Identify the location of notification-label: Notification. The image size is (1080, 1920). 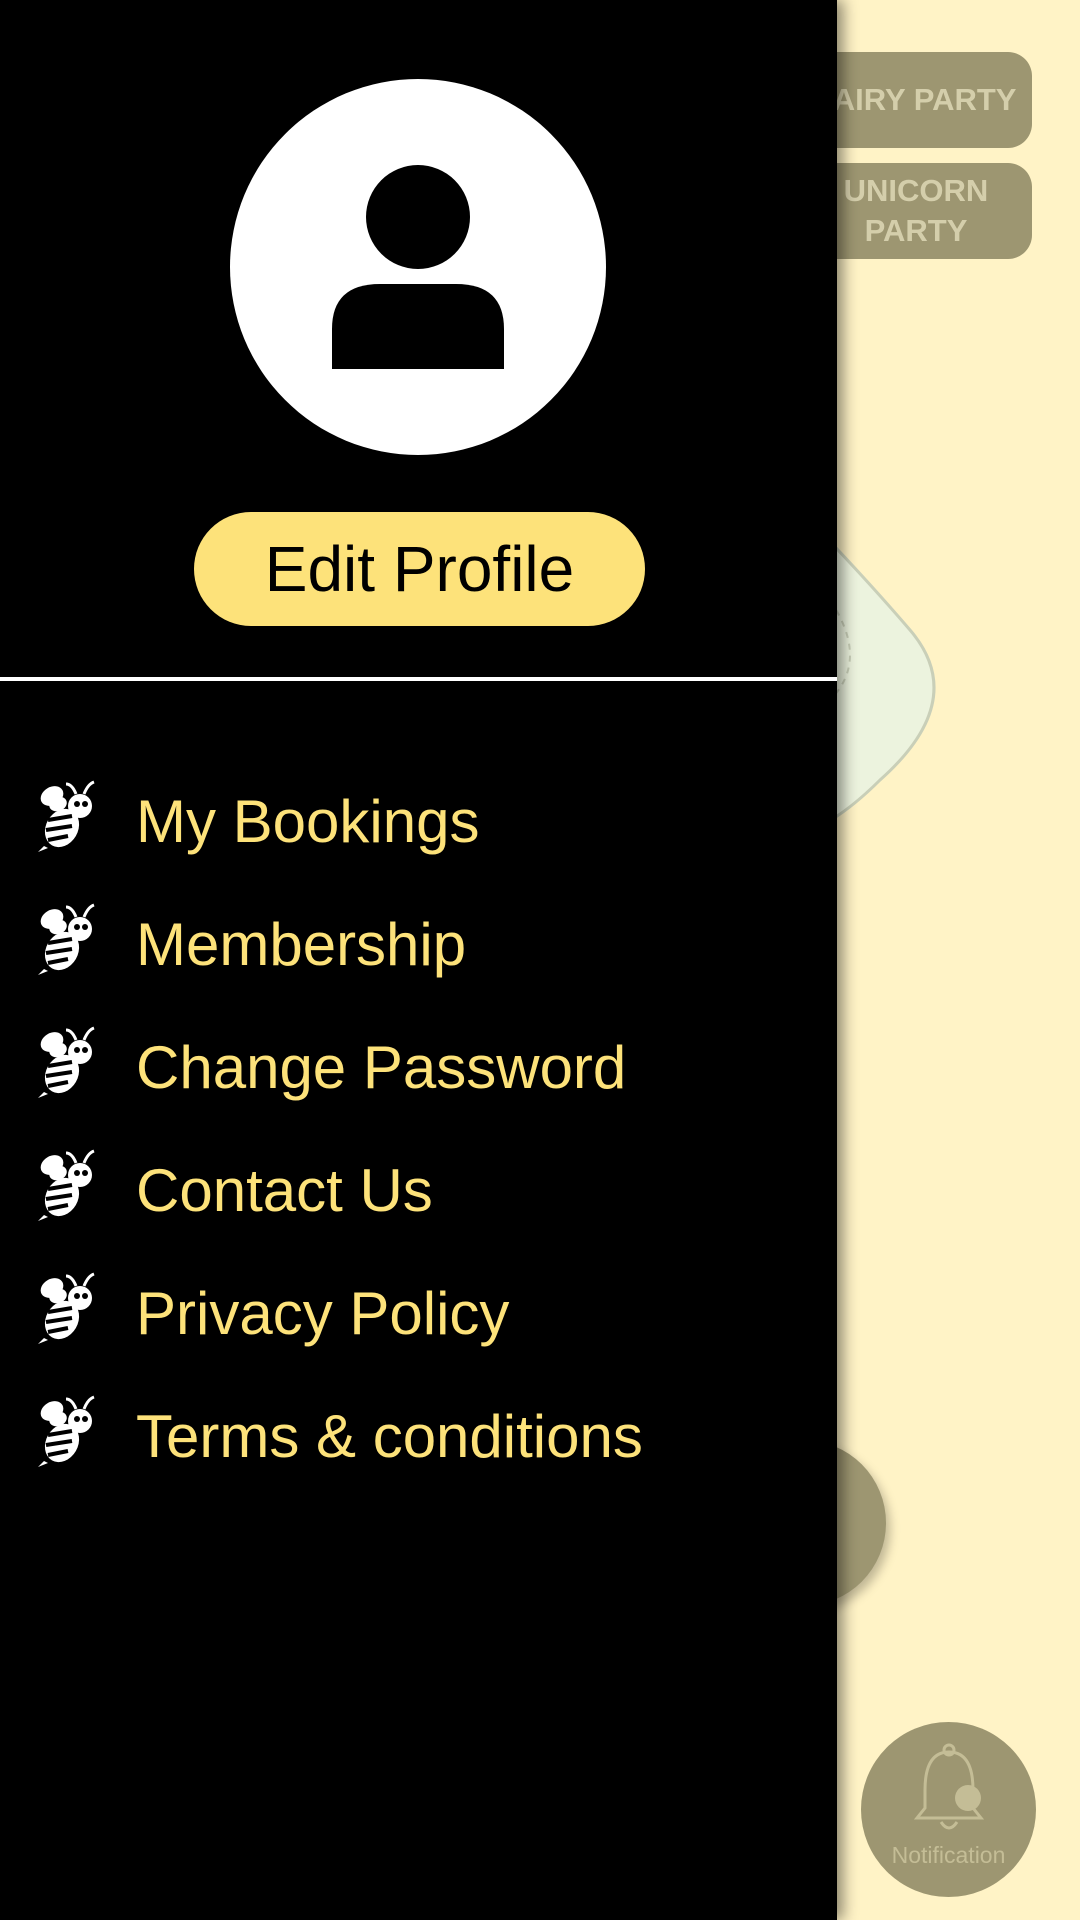
(948, 1855).